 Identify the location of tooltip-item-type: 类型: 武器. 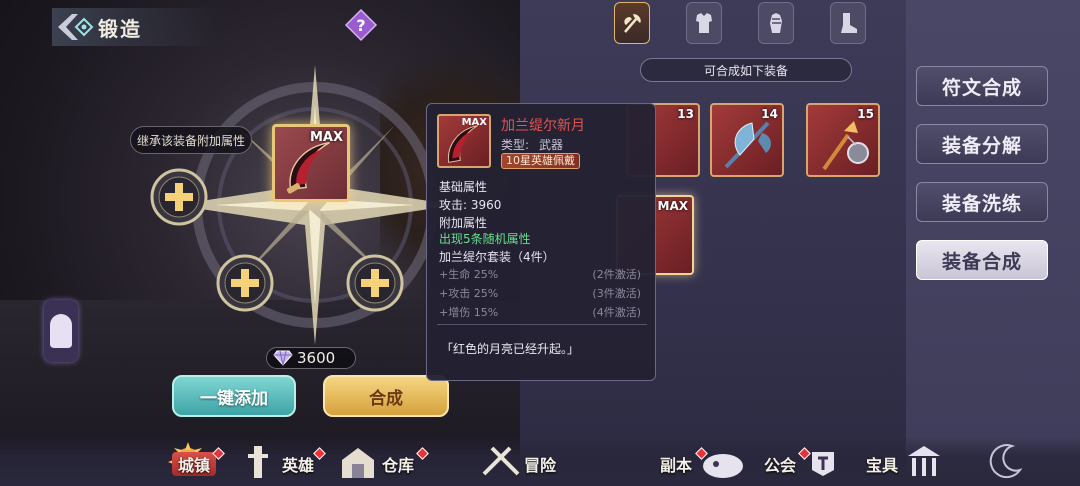
(532, 144).